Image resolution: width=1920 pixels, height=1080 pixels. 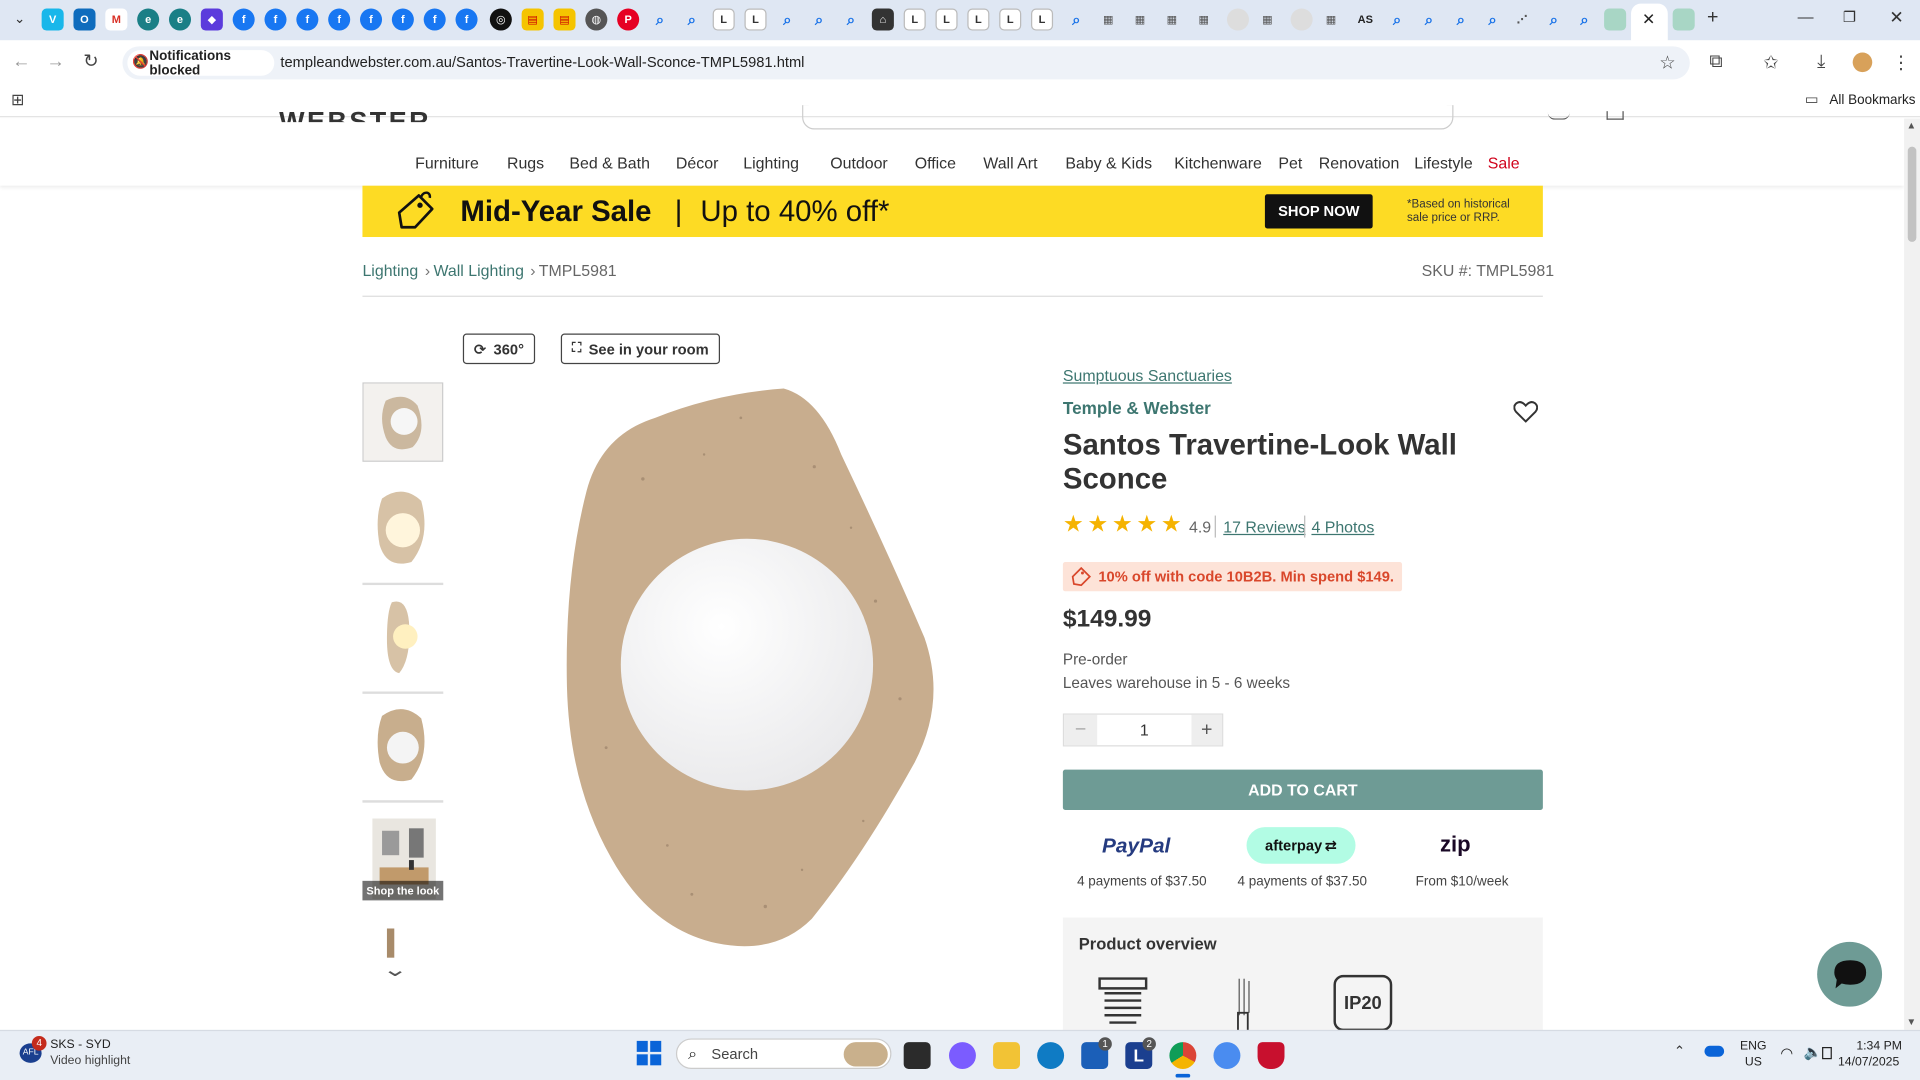 What do you see at coordinates (525, 163) in the screenshot?
I see `nav-rugs: Rugs` at bounding box center [525, 163].